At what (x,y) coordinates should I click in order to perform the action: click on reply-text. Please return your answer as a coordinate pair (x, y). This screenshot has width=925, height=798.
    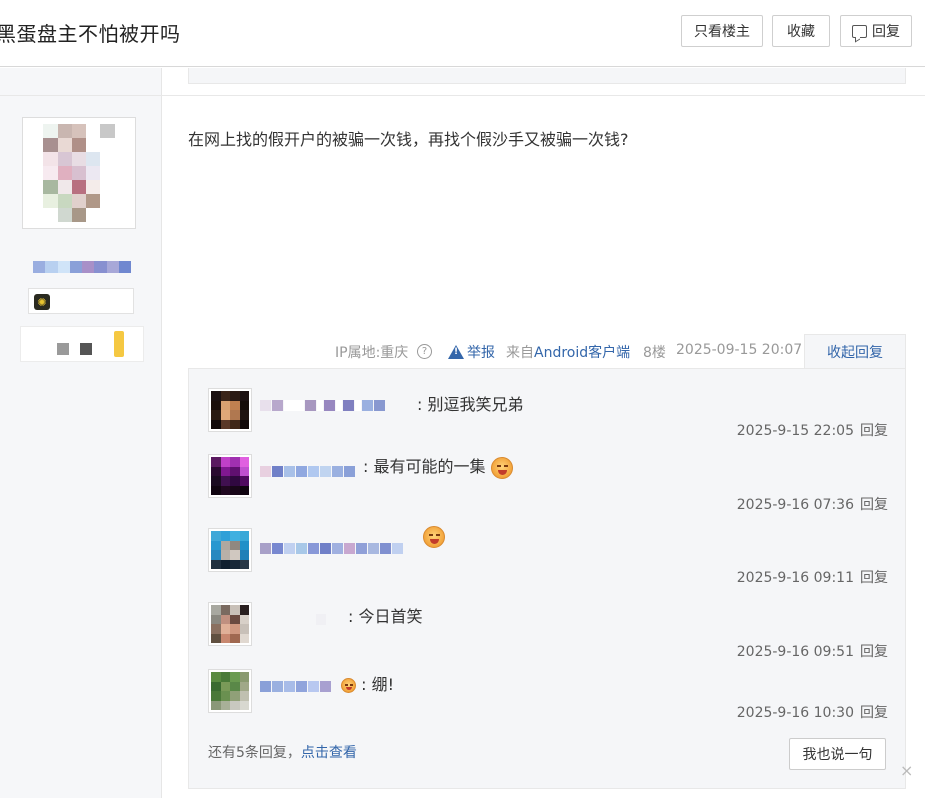
    Looking at the image, I should click on (434, 537).